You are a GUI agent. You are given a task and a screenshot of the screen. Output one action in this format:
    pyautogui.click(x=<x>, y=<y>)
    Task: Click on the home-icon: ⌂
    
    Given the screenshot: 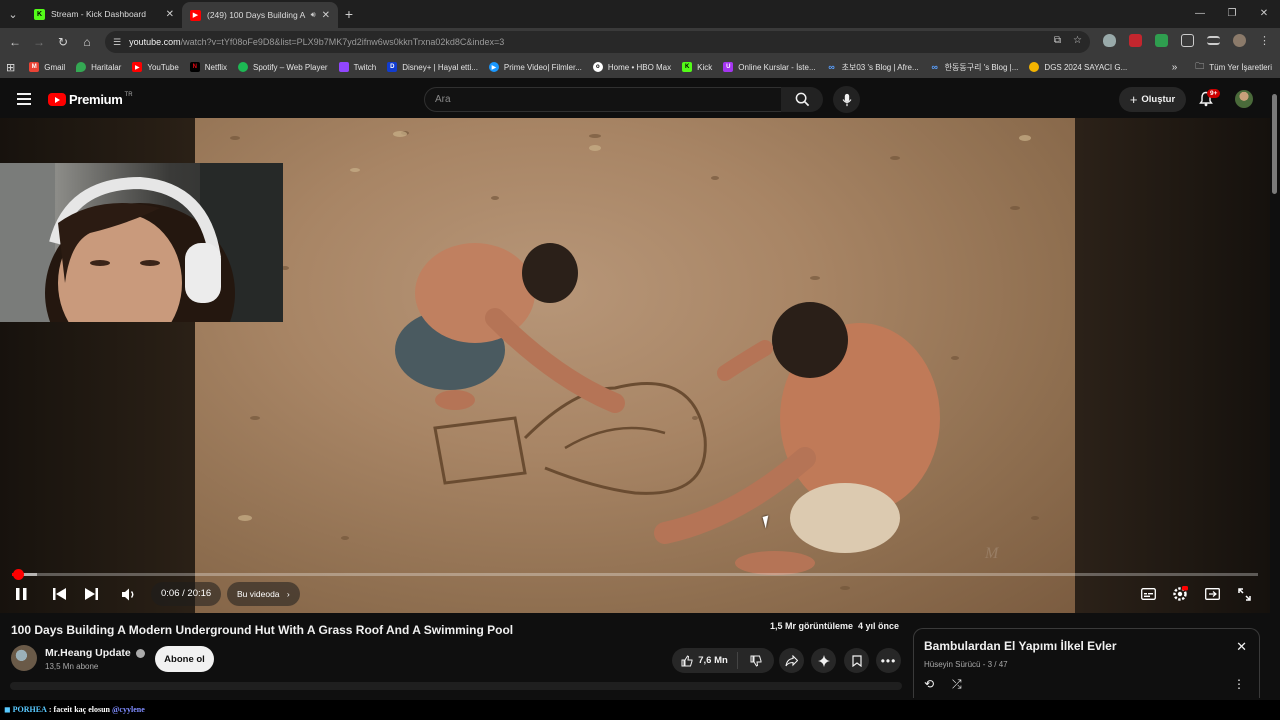 What is the action you would take?
    pyautogui.click(x=87, y=42)
    